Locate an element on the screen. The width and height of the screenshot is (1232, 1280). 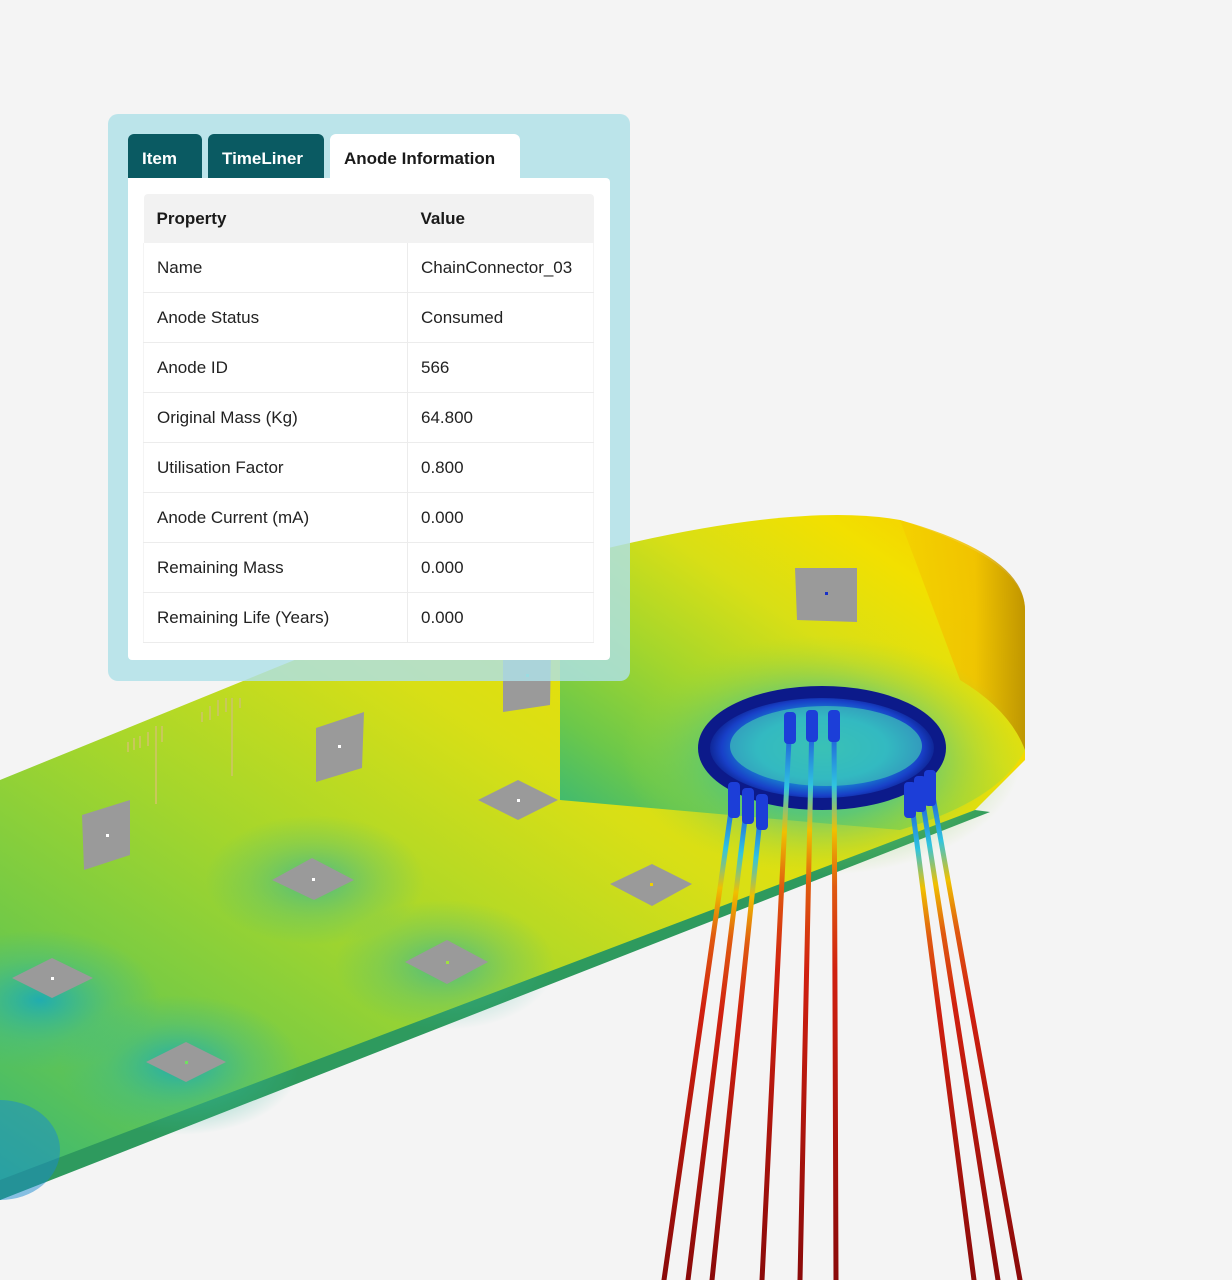
property-name: Utilisation Factor is located at coordinates (275, 467).